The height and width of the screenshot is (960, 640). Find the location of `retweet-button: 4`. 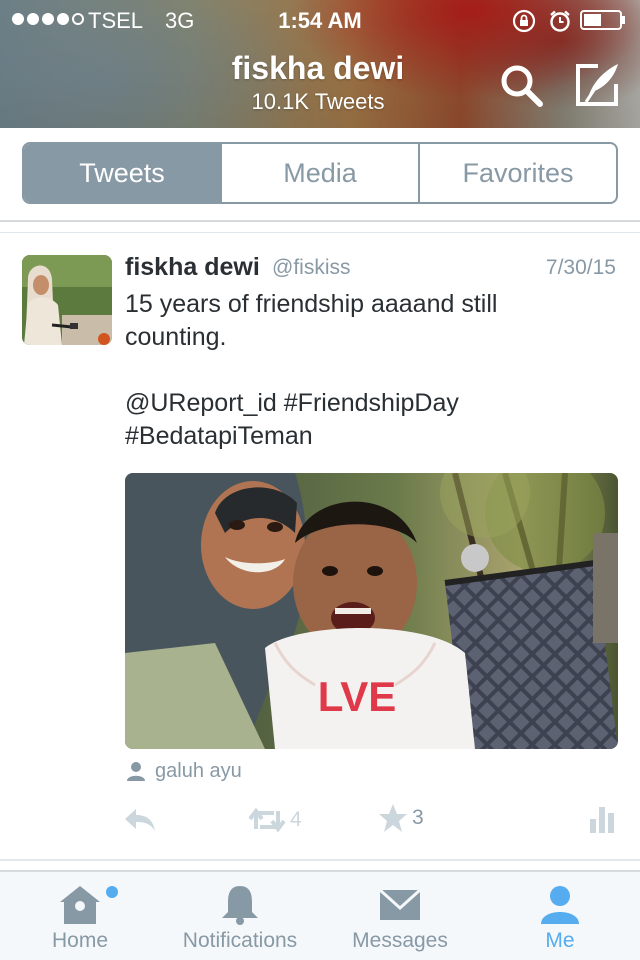

retweet-button: 4 is located at coordinates (275, 820).